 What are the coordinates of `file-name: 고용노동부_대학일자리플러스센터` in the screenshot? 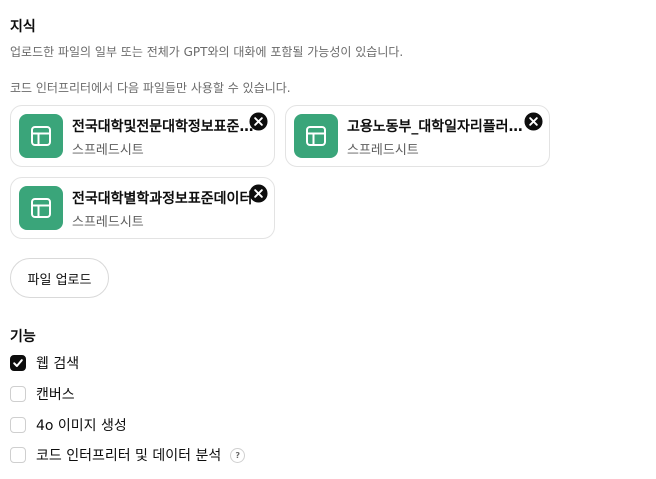 It's located at (439, 127).